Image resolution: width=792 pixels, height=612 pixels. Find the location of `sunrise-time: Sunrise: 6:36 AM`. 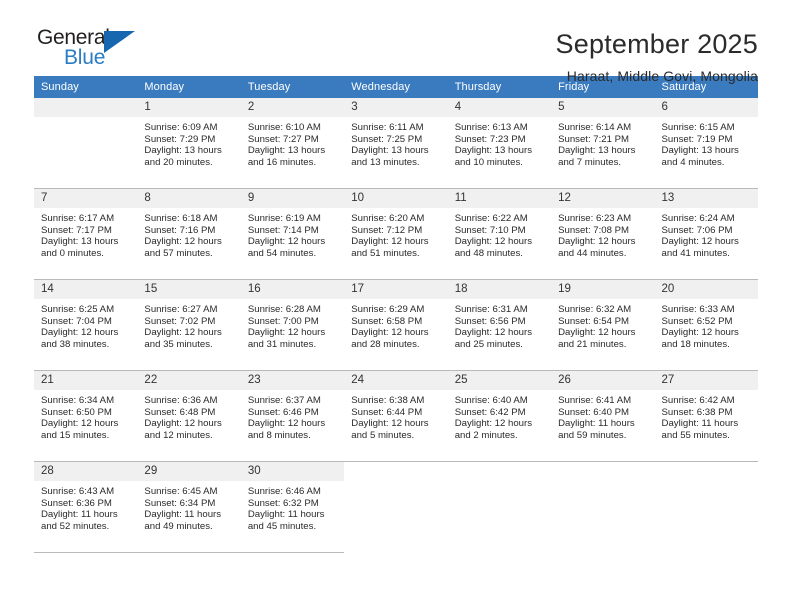

sunrise-time: Sunrise: 6:36 AM is located at coordinates (181, 400).